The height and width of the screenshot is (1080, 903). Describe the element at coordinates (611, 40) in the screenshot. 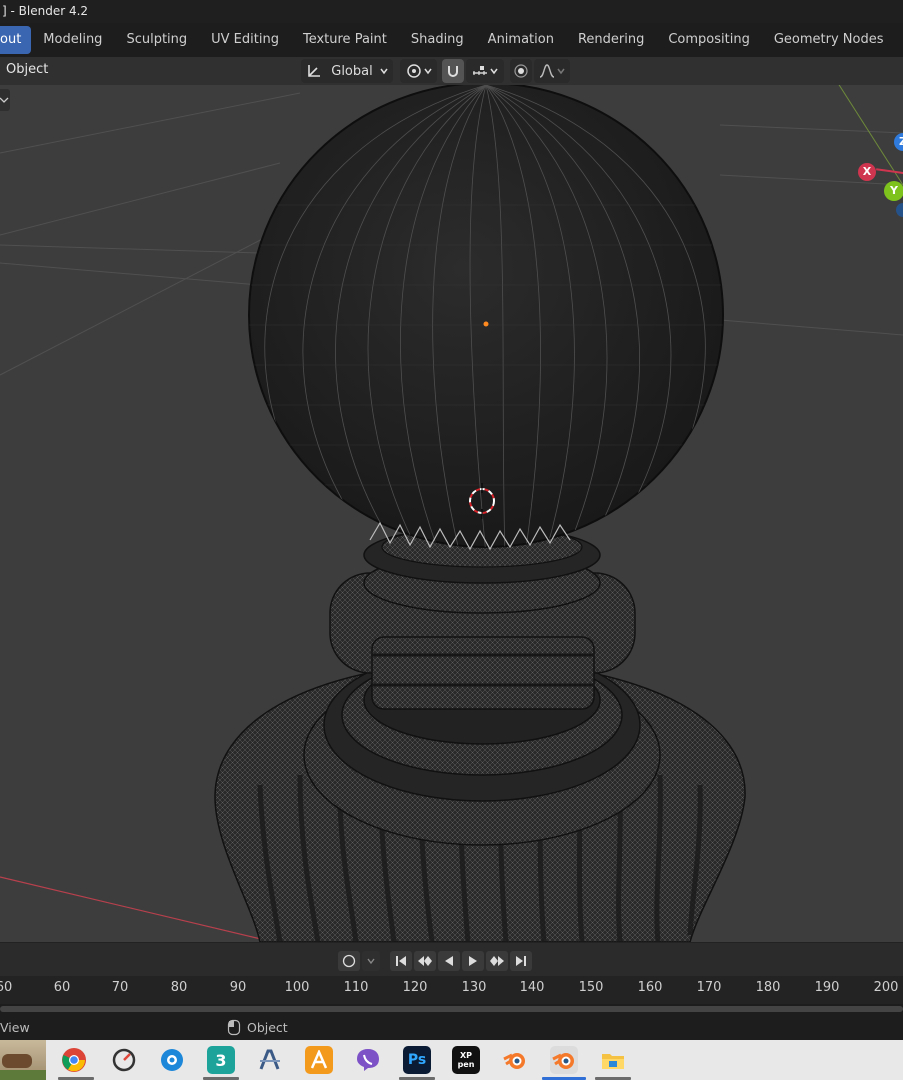

I see `tab-rendering: Rendering` at that location.